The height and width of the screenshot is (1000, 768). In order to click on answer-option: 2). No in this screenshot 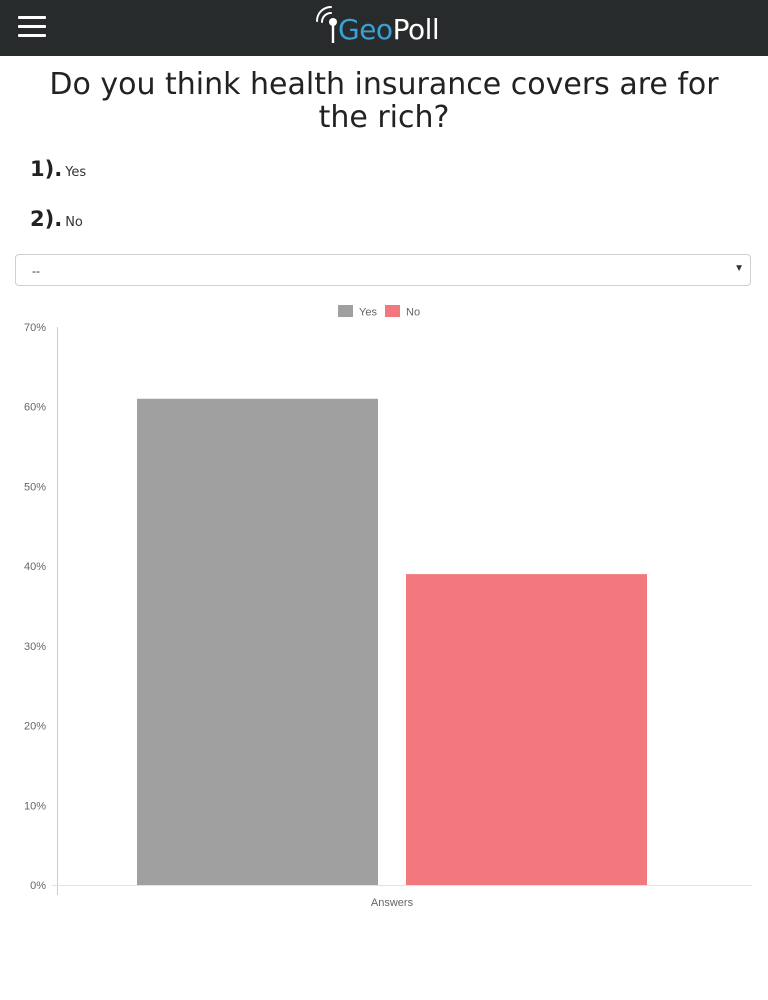, I will do `click(56, 219)`.